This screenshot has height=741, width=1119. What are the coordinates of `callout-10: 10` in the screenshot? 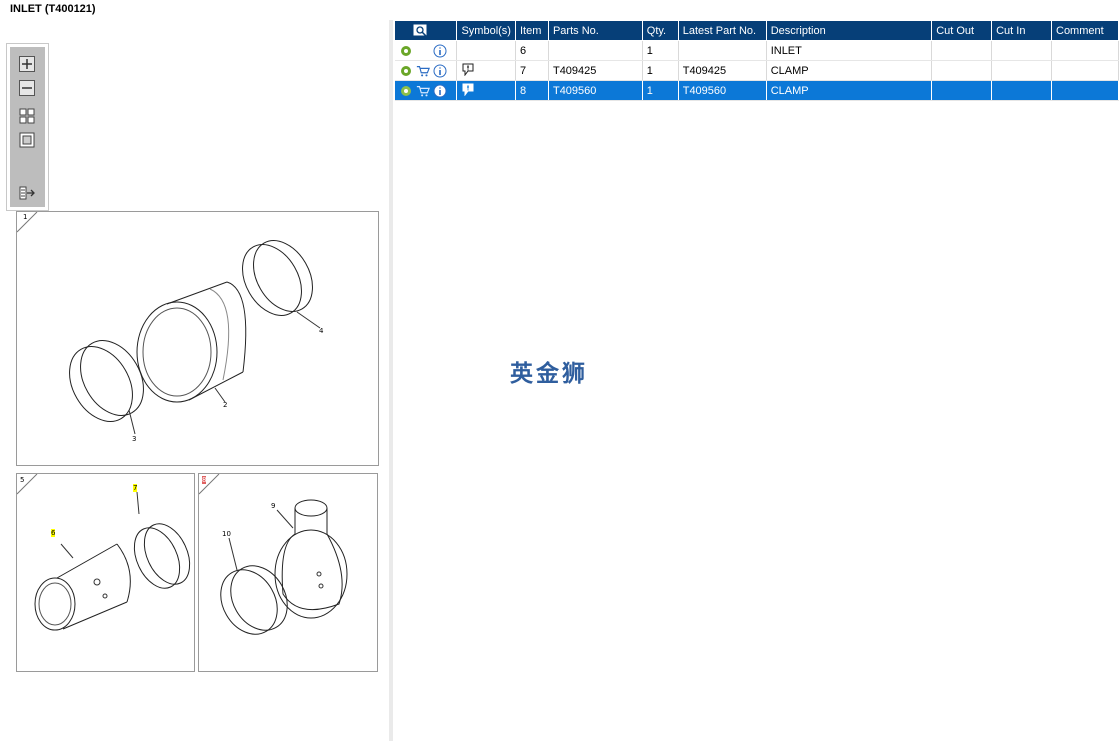 It's located at (226, 534).